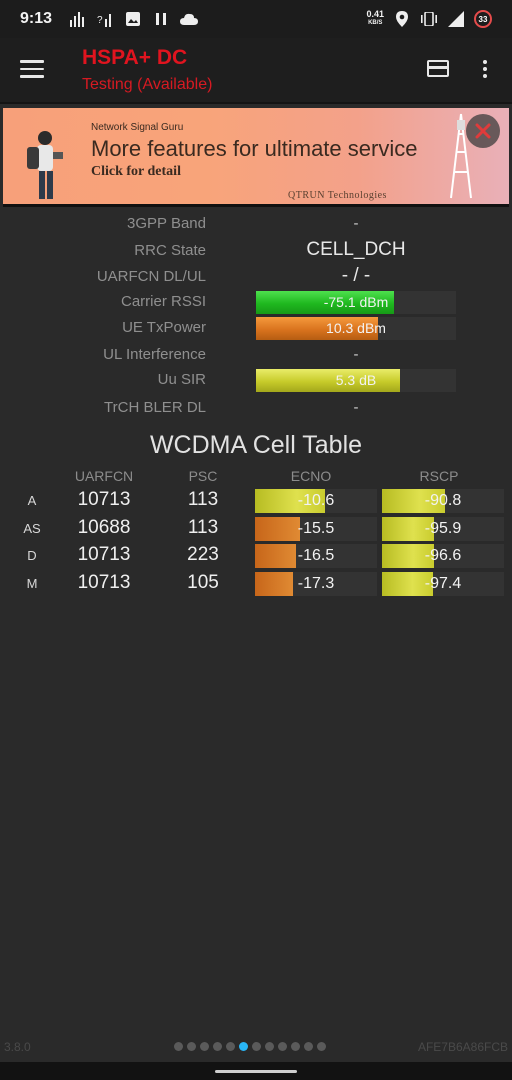  I want to click on cell-uarfcn: 10688, so click(104, 527).